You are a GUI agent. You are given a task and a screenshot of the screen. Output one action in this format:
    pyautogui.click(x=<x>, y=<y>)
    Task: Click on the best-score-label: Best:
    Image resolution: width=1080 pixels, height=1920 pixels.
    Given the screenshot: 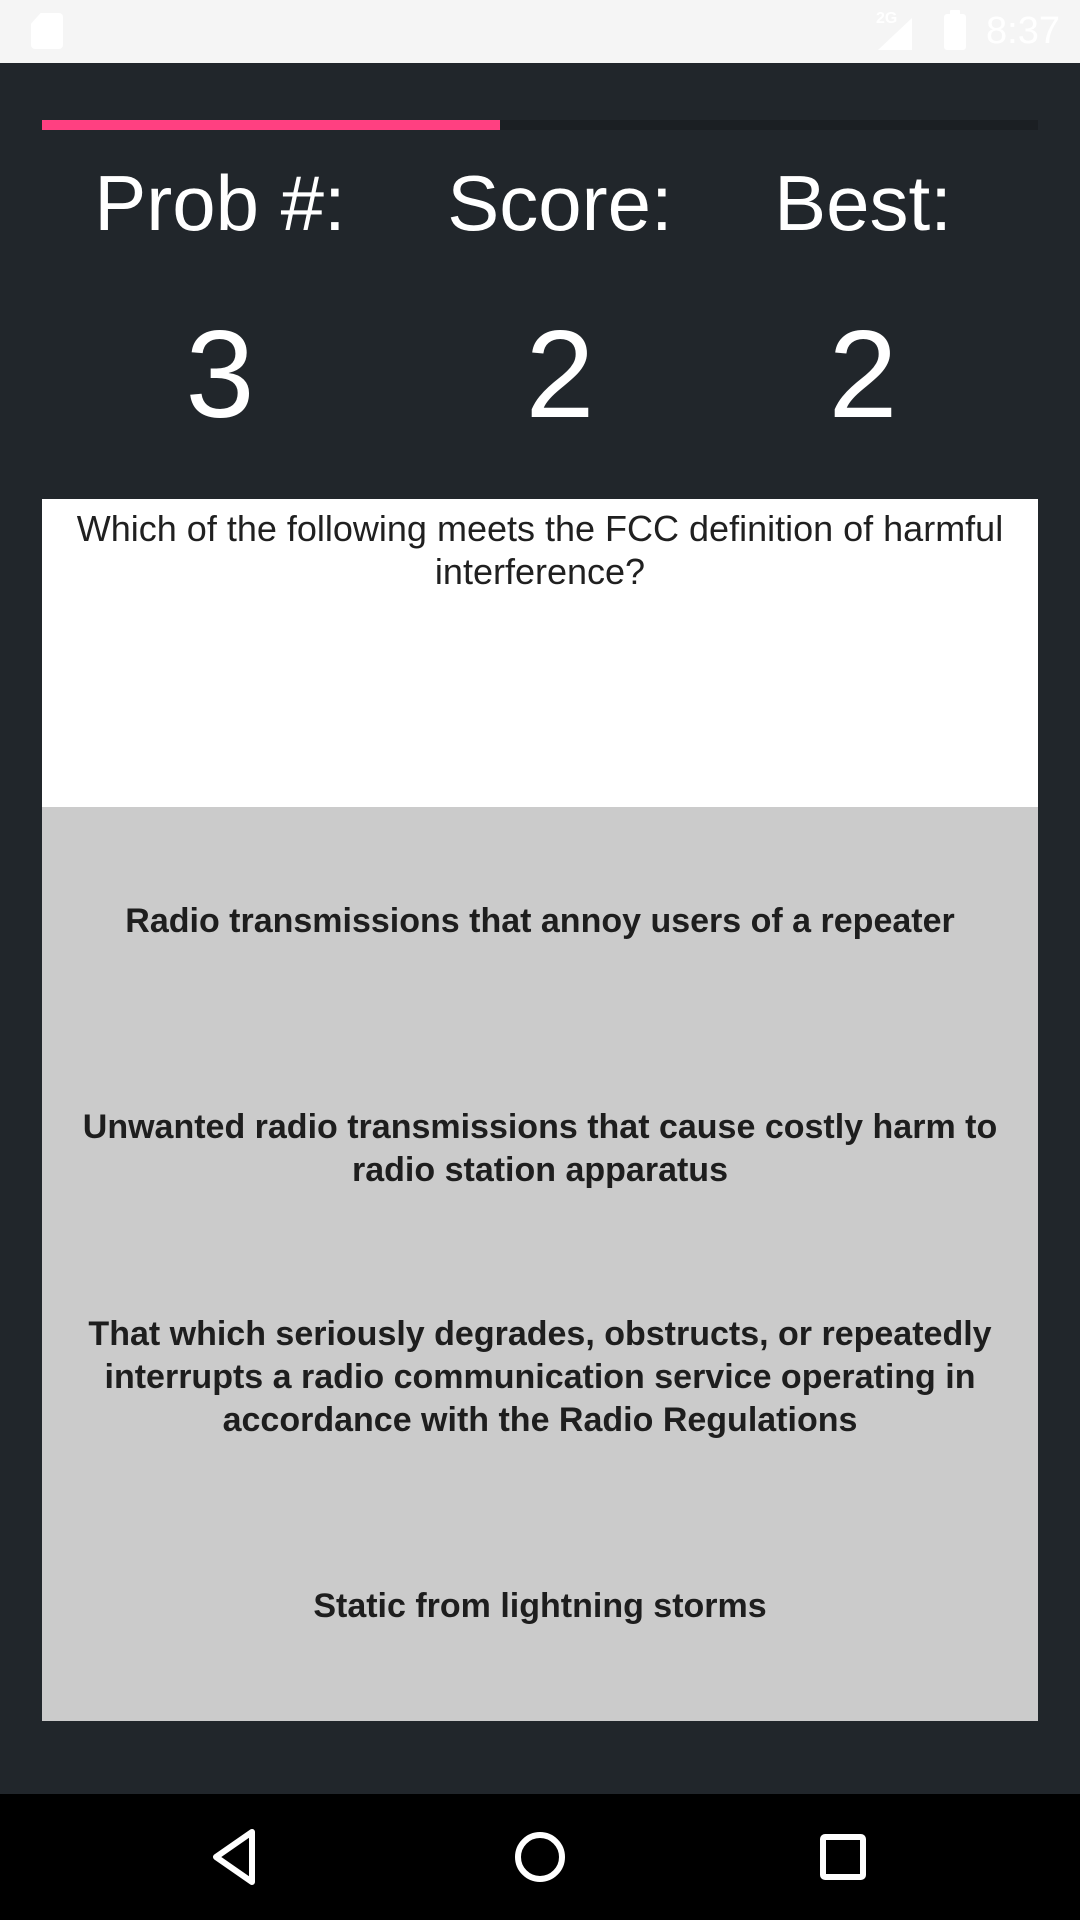 What is the action you would take?
    pyautogui.click(x=863, y=203)
    